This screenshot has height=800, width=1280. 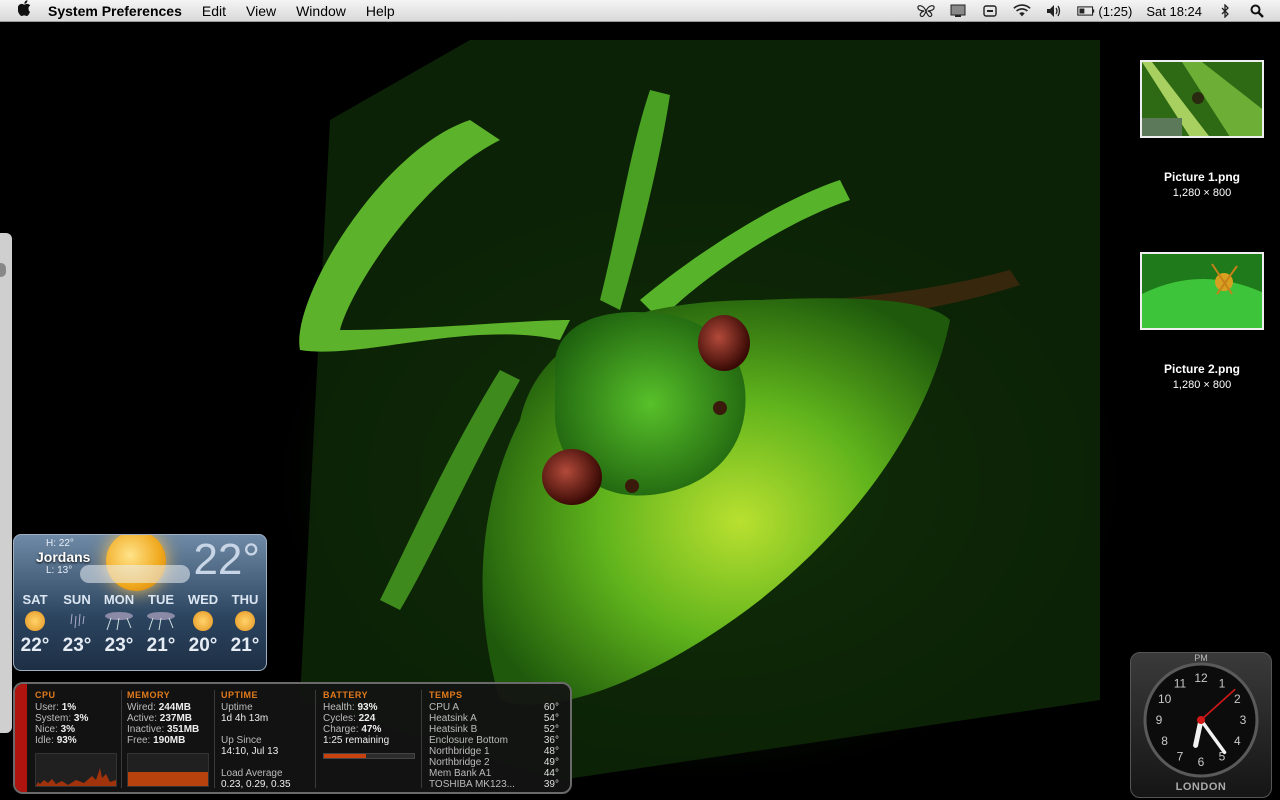 I want to click on clock-number: 12, so click(x=1201, y=678).